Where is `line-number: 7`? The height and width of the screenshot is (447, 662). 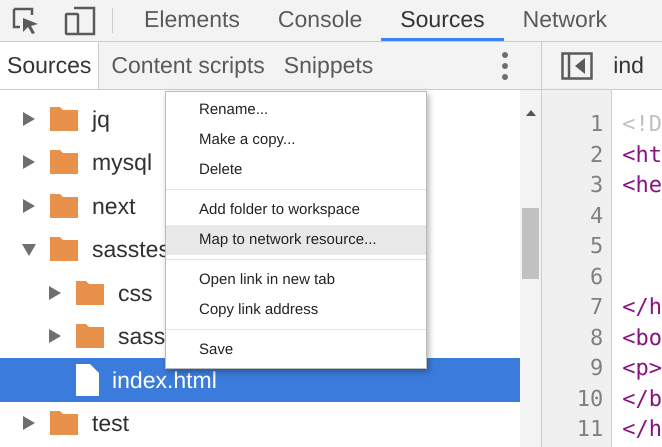 line-number: 7 is located at coordinates (597, 308).